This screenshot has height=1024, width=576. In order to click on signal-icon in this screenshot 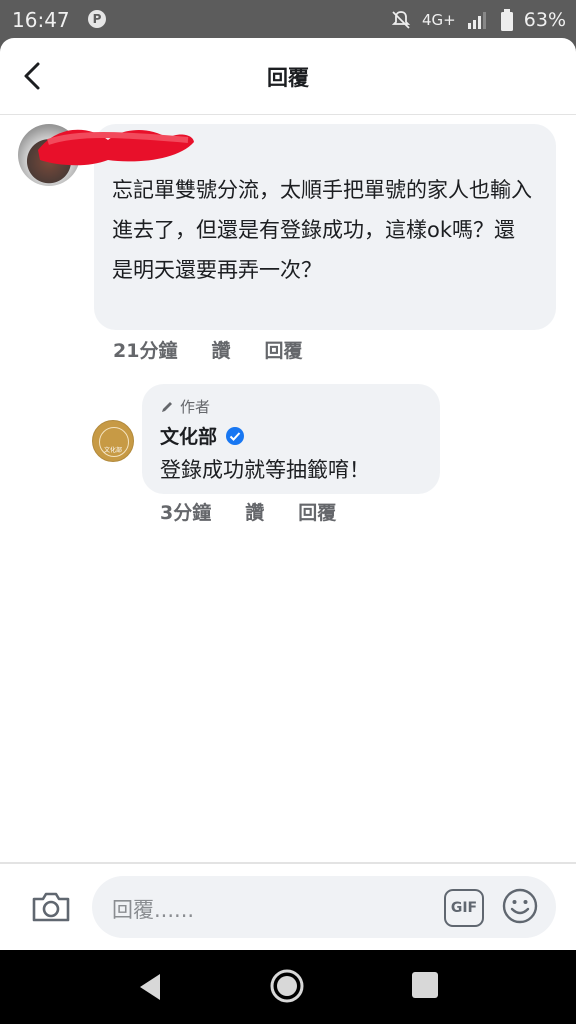, I will do `click(476, 20)`.